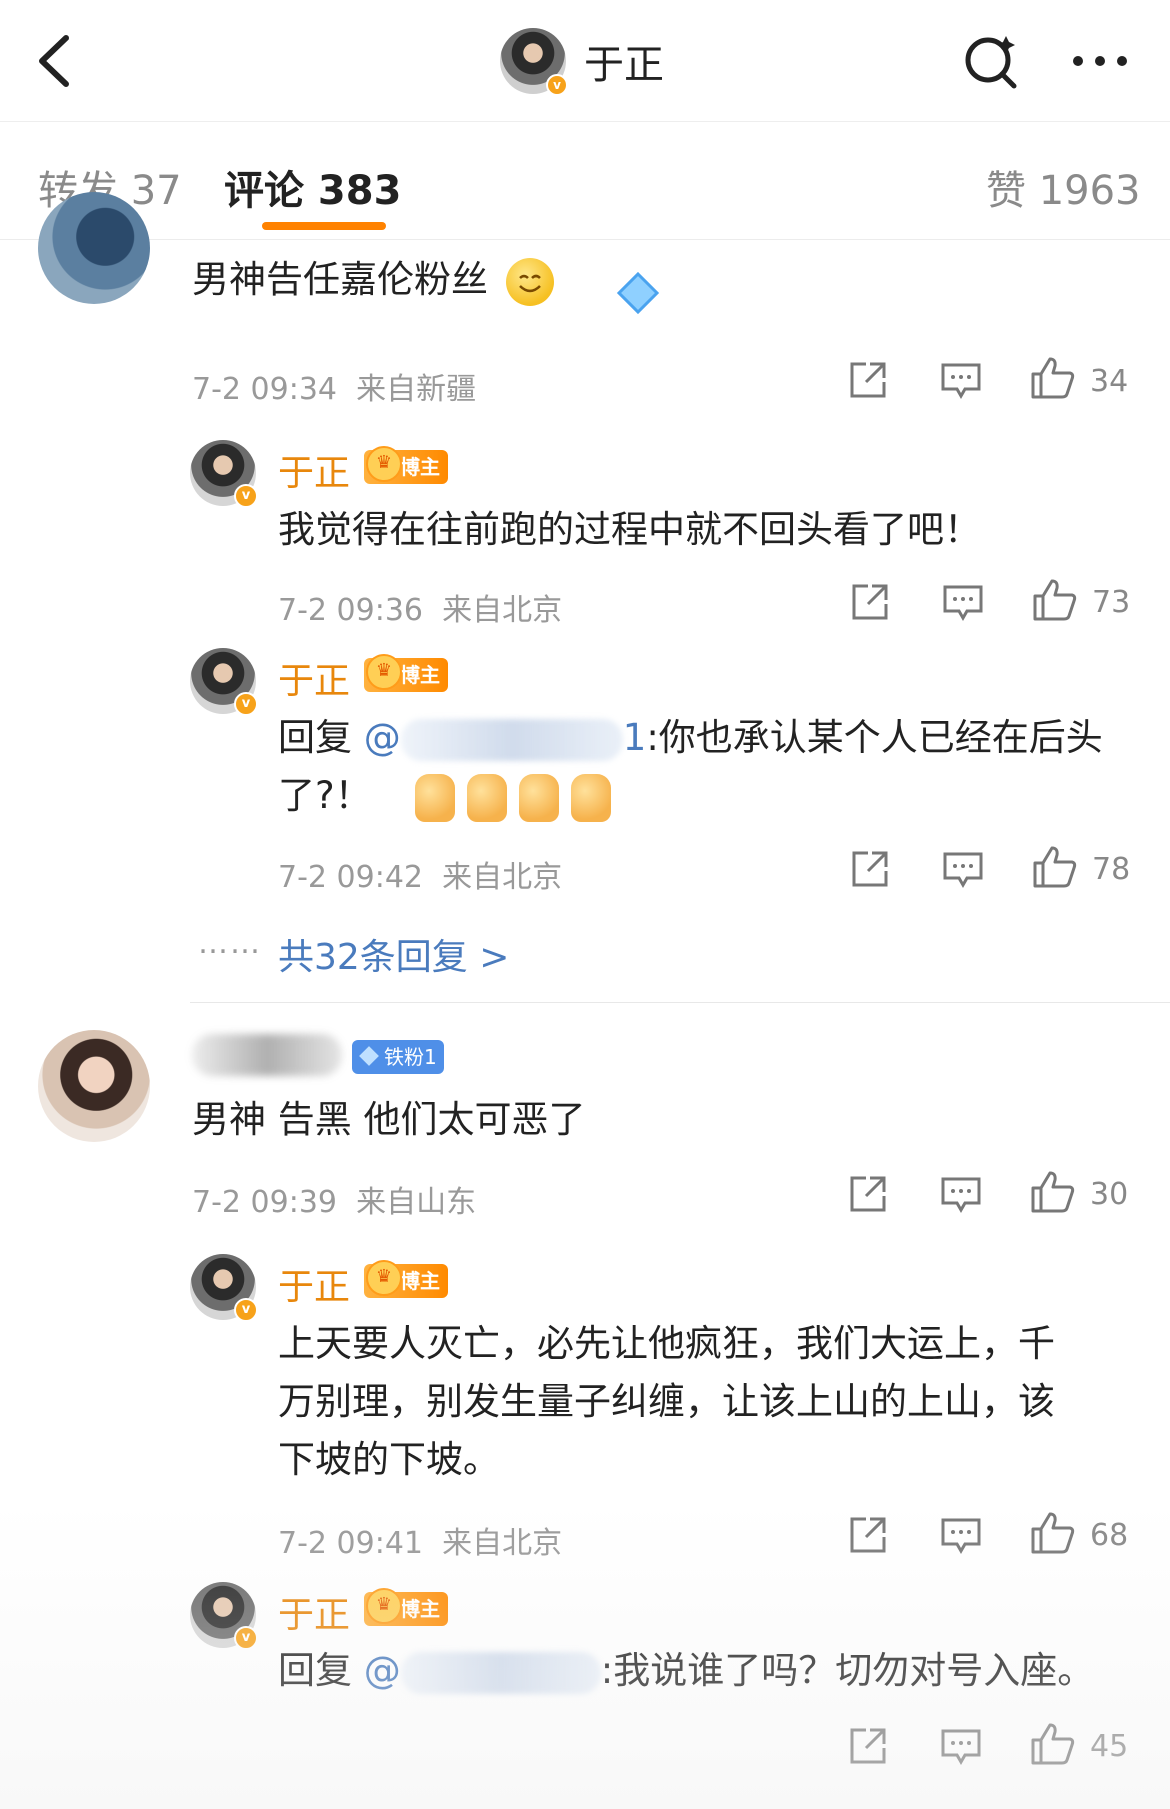 This screenshot has width=1170, height=1809. What do you see at coordinates (54, 61) in the screenshot?
I see `chevron-left-icon` at bounding box center [54, 61].